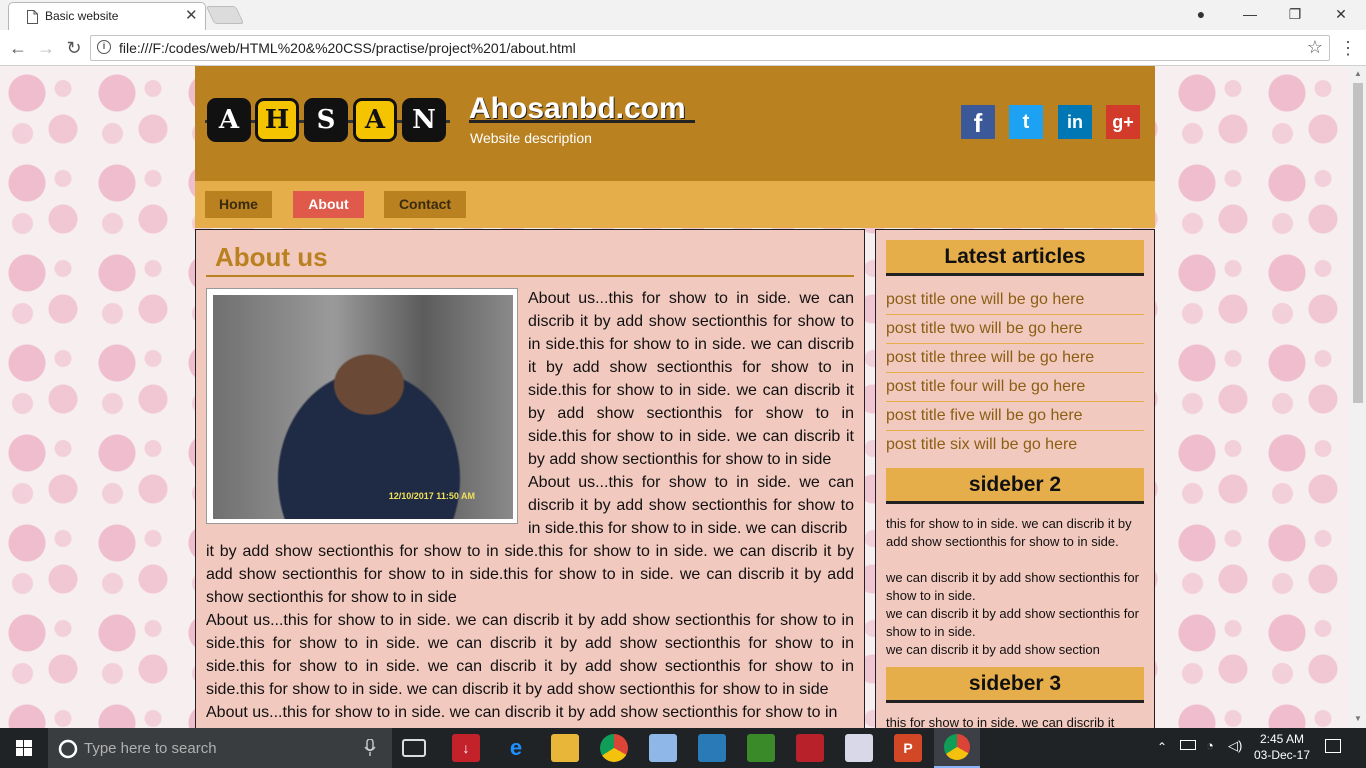 The image size is (1366, 768). I want to click on chrome-active-icon, so click(957, 748).